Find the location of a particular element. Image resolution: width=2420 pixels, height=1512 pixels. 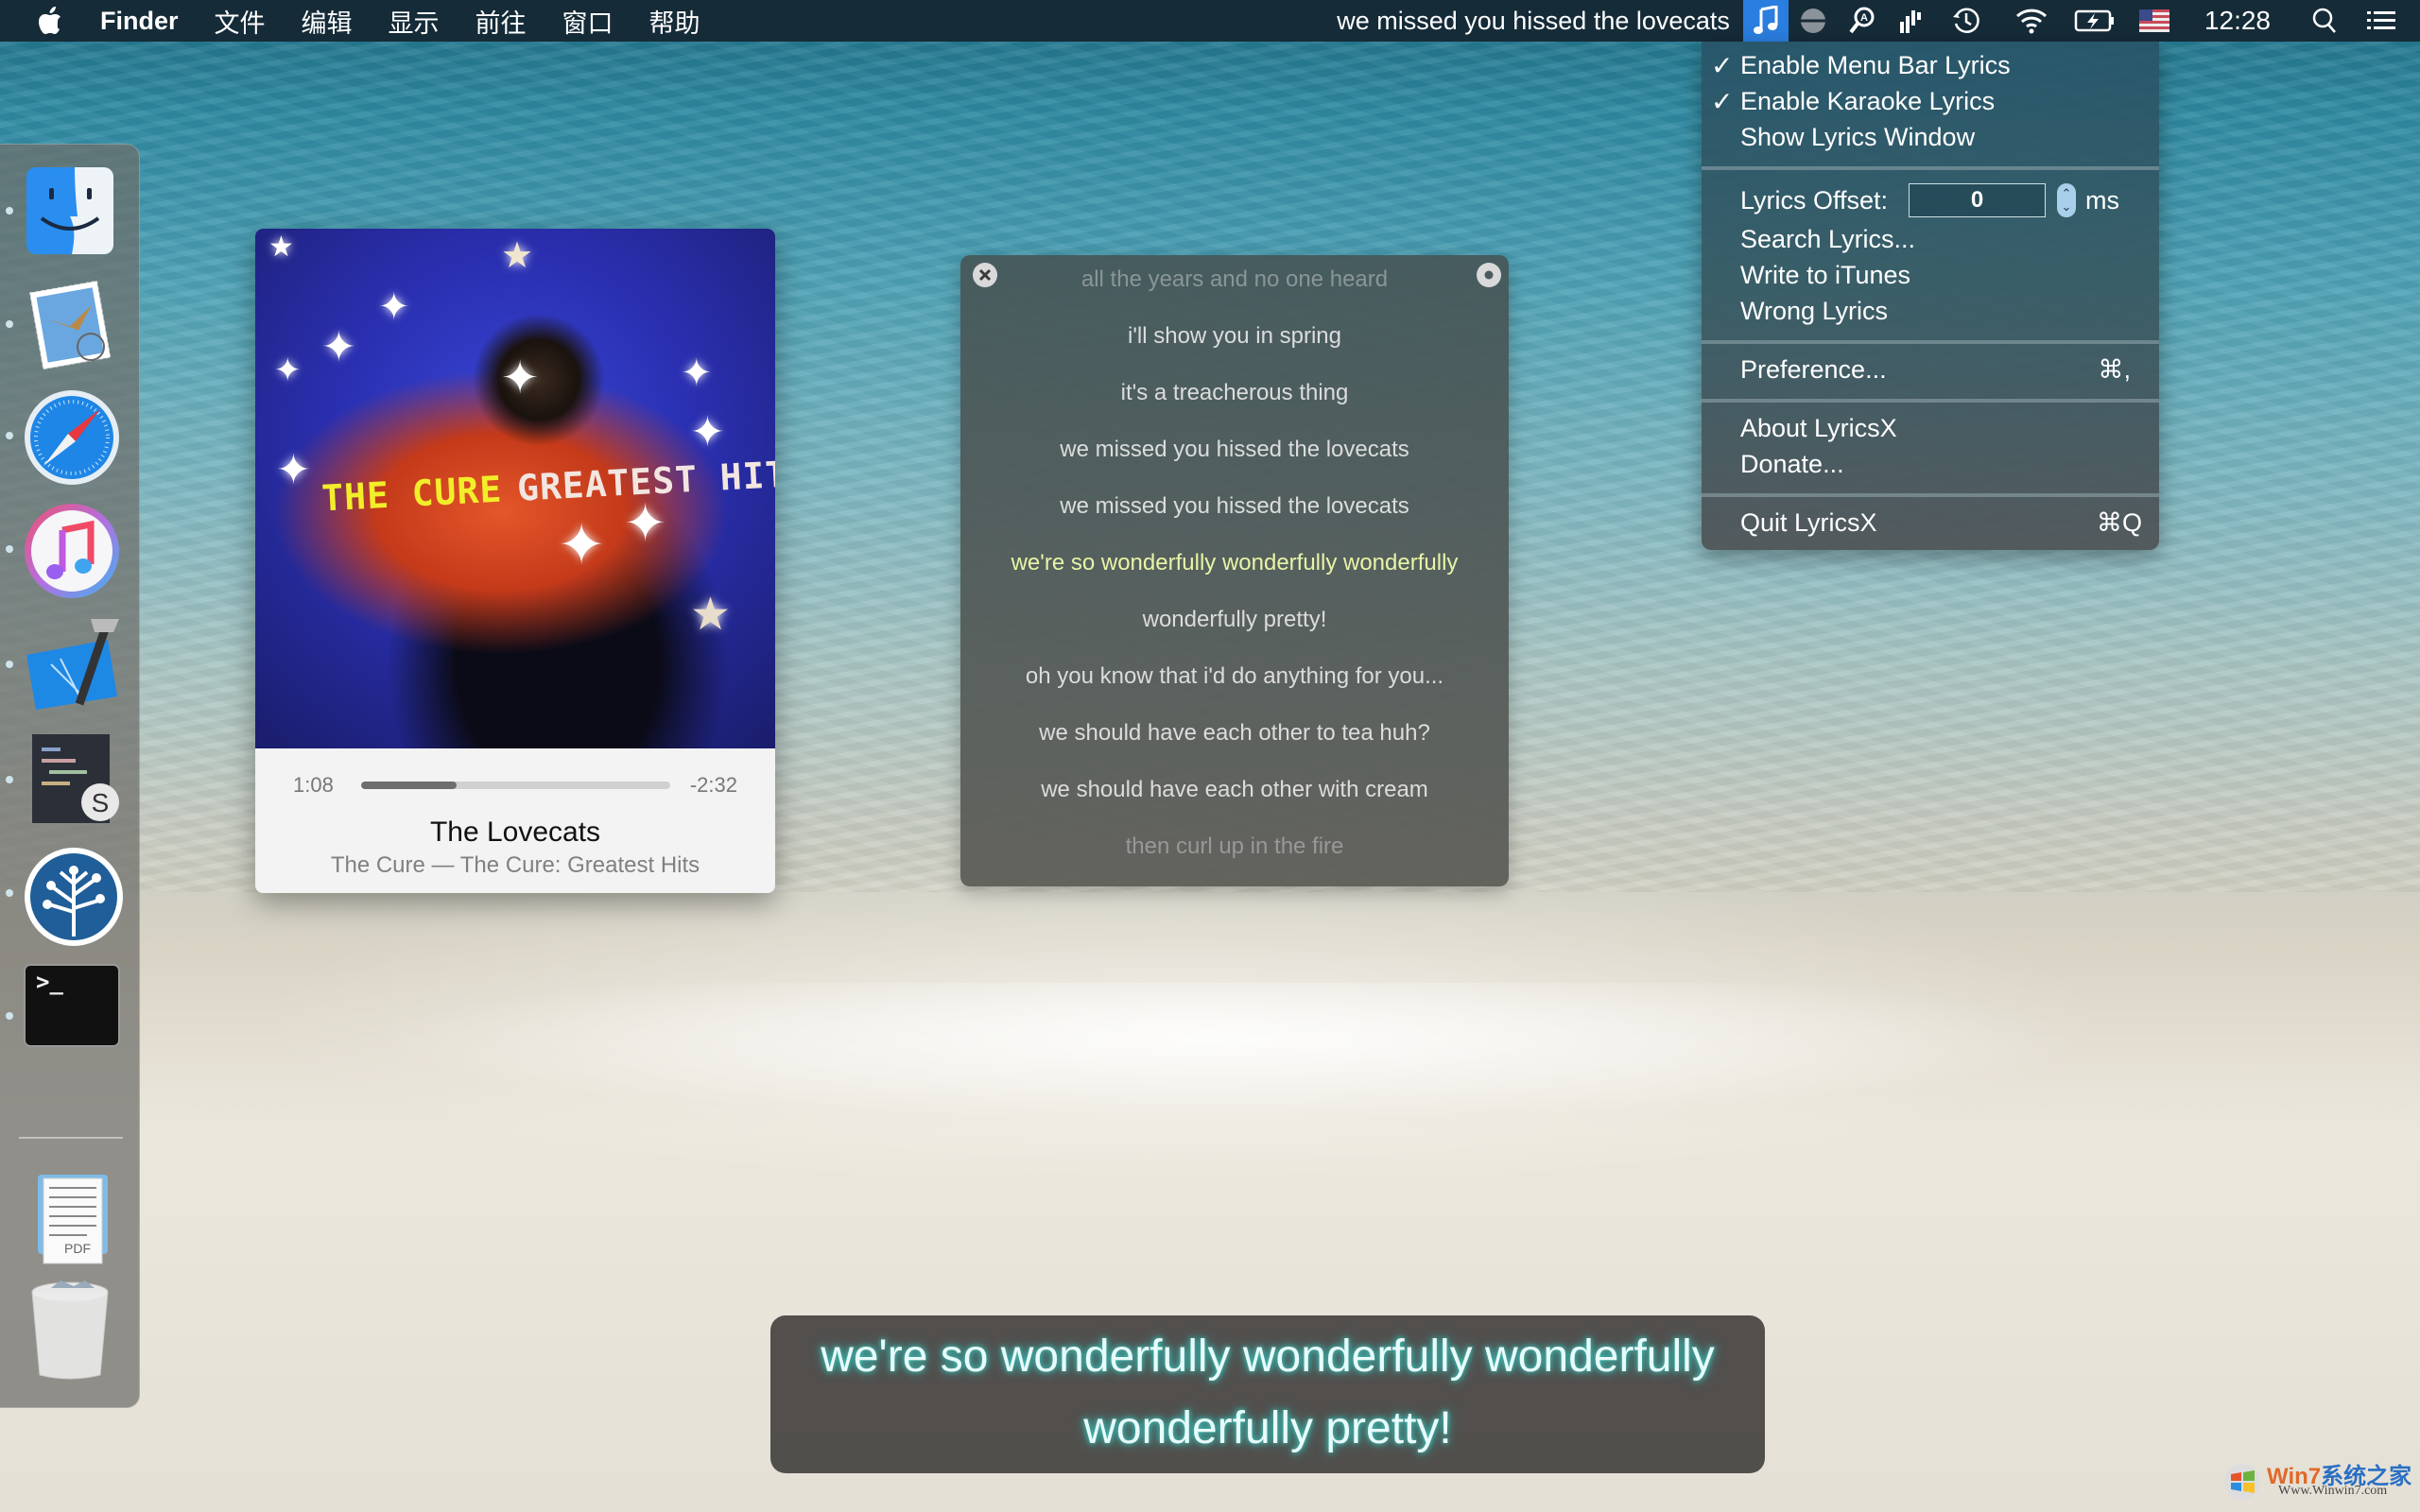

menu-item-preference: Preference... ⌘, is located at coordinates (1930, 369).